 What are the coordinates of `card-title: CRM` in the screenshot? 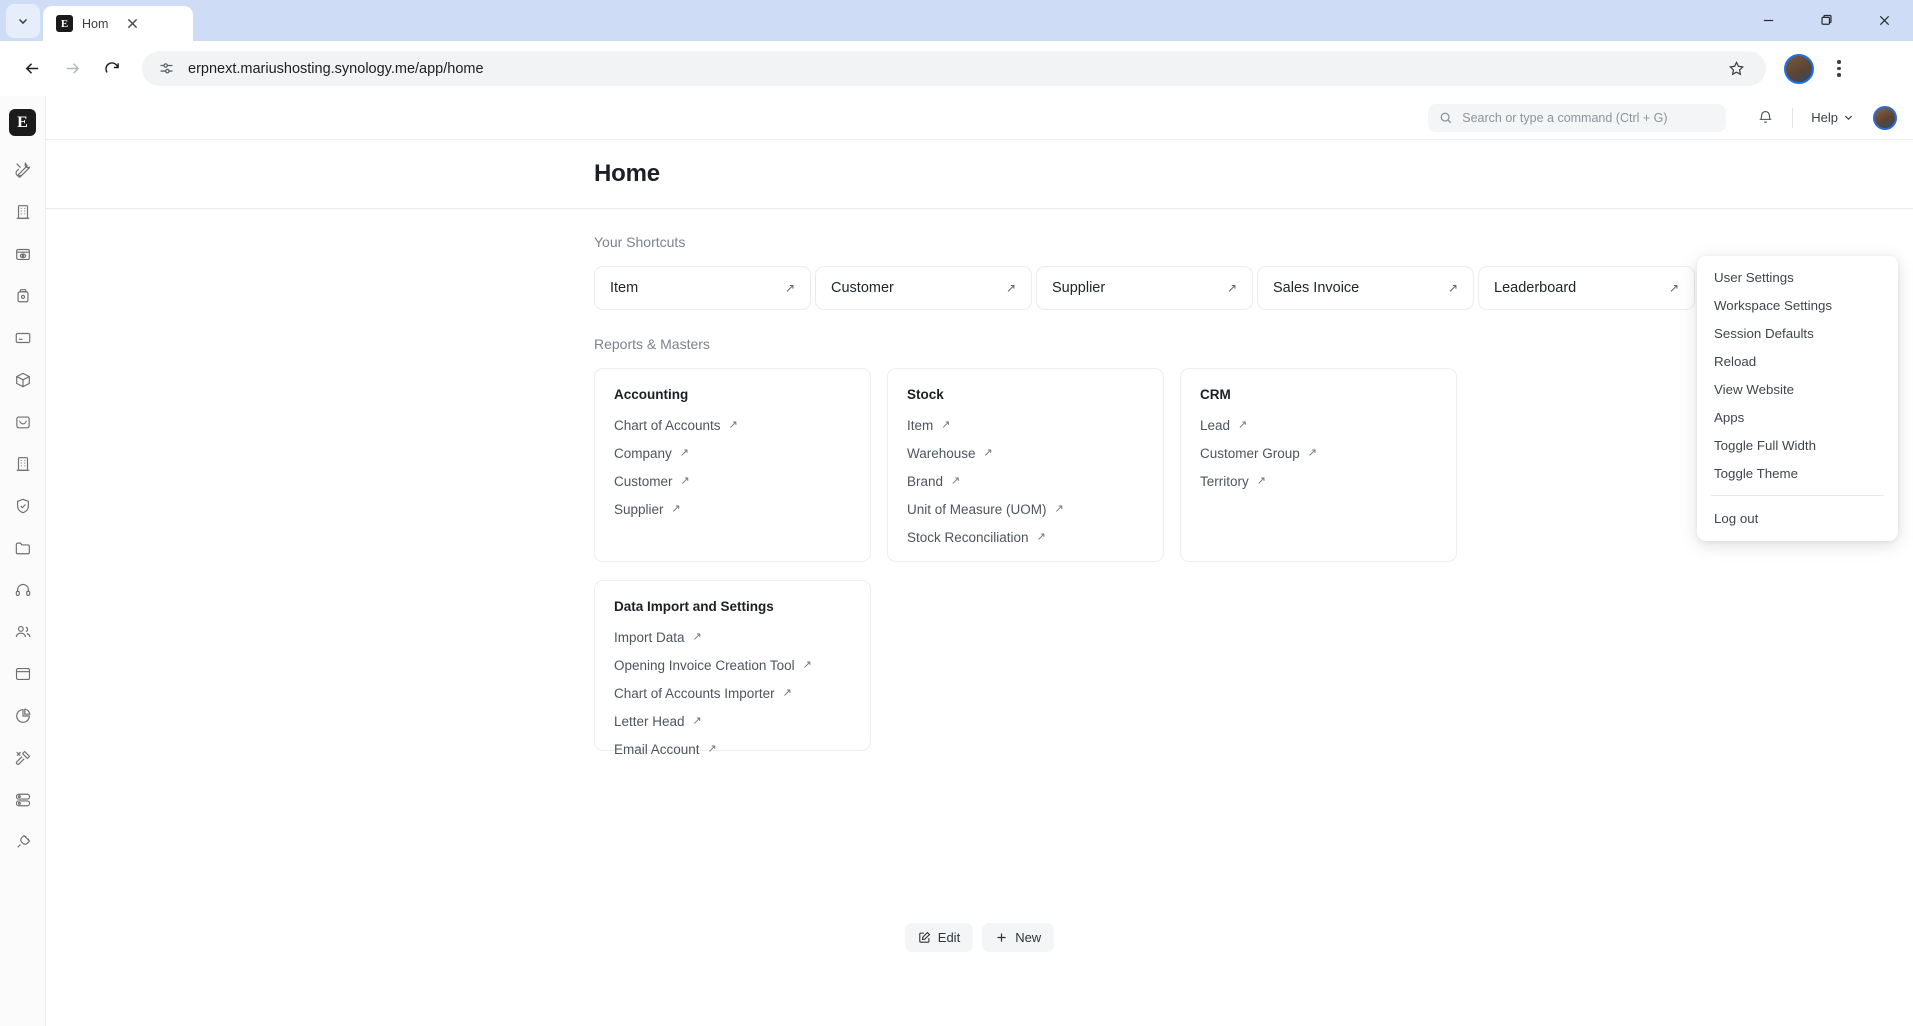 It's located at (1215, 394).